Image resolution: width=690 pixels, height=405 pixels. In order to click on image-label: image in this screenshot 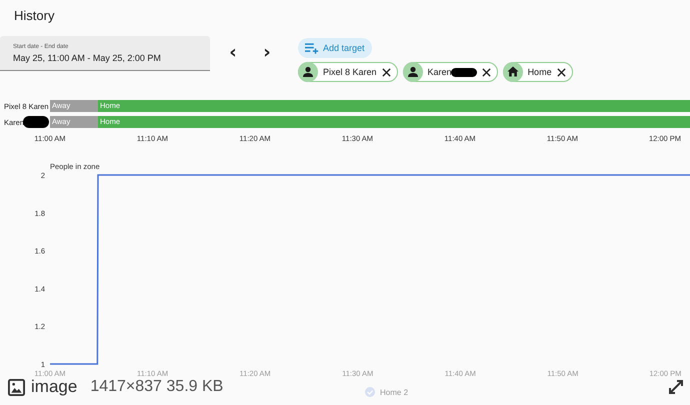, I will do `click(54, 387)`.